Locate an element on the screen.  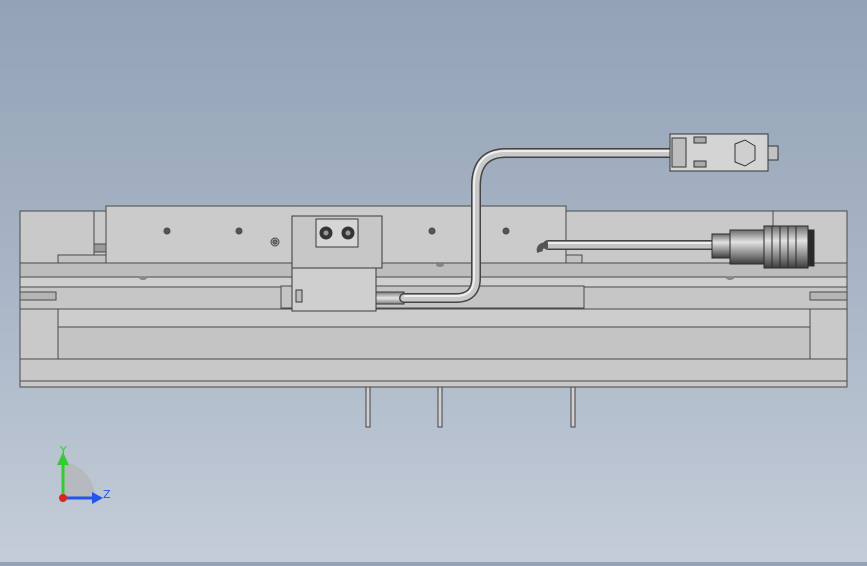
z-axis-label: Z is located at coordinates (107, 494).